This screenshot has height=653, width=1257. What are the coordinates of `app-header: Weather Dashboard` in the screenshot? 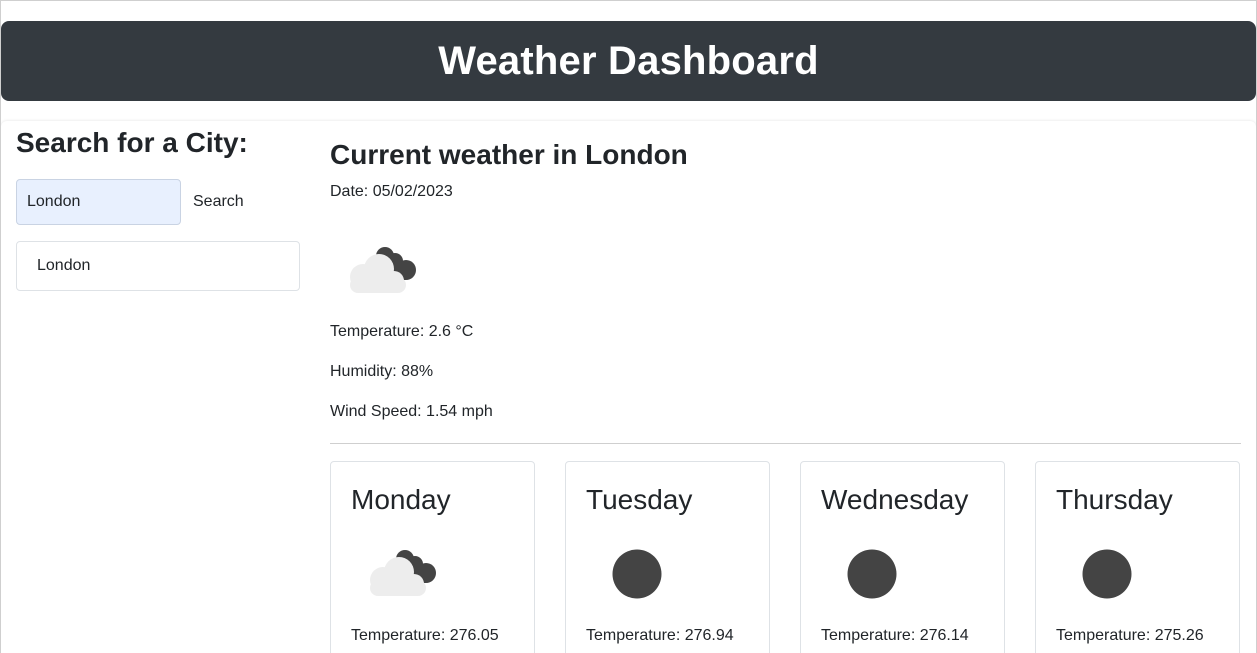 It's located at (628, 61).